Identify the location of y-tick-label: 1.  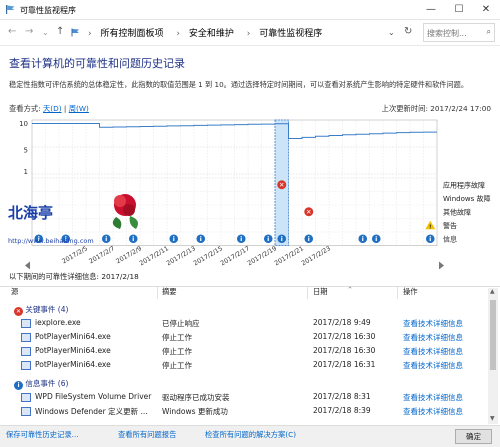
(26, 172).